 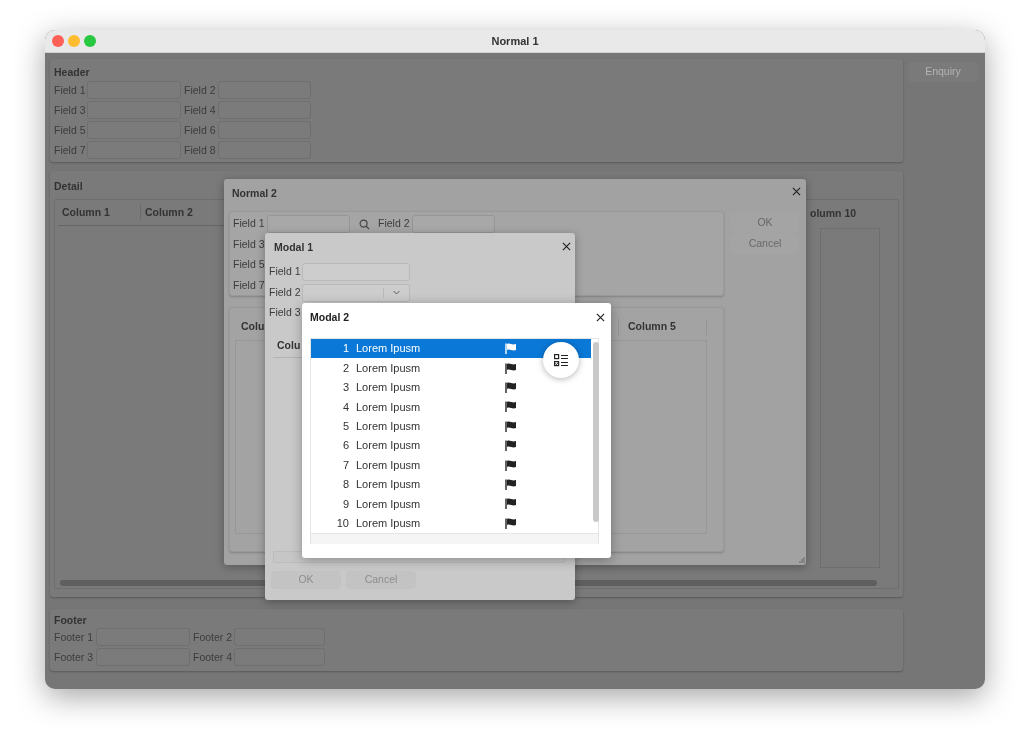 I want to click on field-label: Field 4, so click(x=200, y=110).